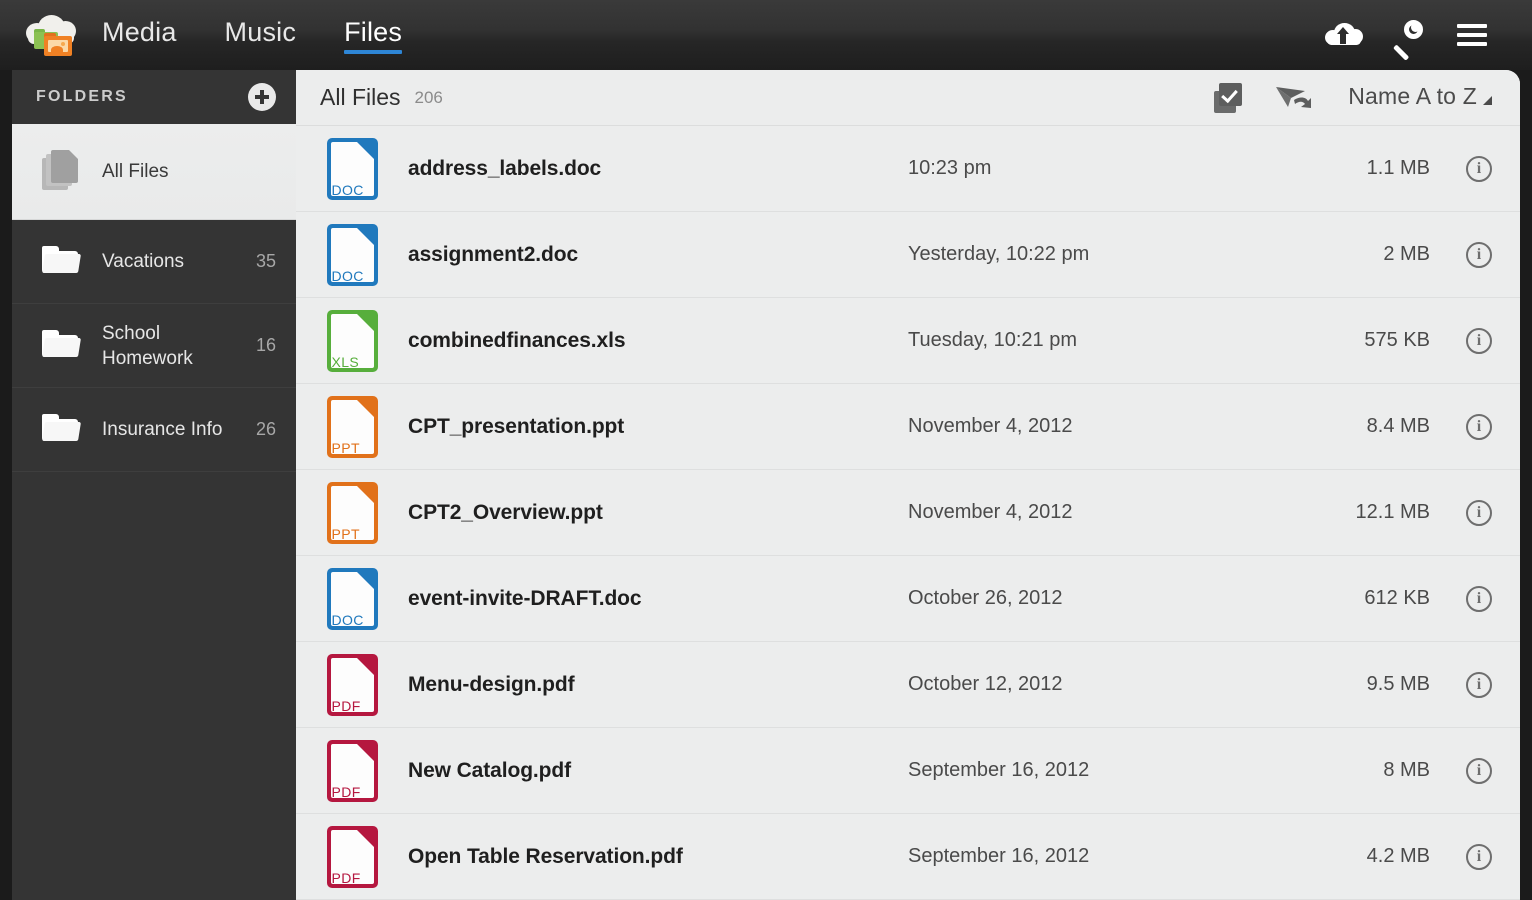 Image resolution: width=1532 pixels, height=900 pixels. Describe the element at coordinates (517, 340) in the screenshot. I see `file-name: combinedfinances.xls` at that location.